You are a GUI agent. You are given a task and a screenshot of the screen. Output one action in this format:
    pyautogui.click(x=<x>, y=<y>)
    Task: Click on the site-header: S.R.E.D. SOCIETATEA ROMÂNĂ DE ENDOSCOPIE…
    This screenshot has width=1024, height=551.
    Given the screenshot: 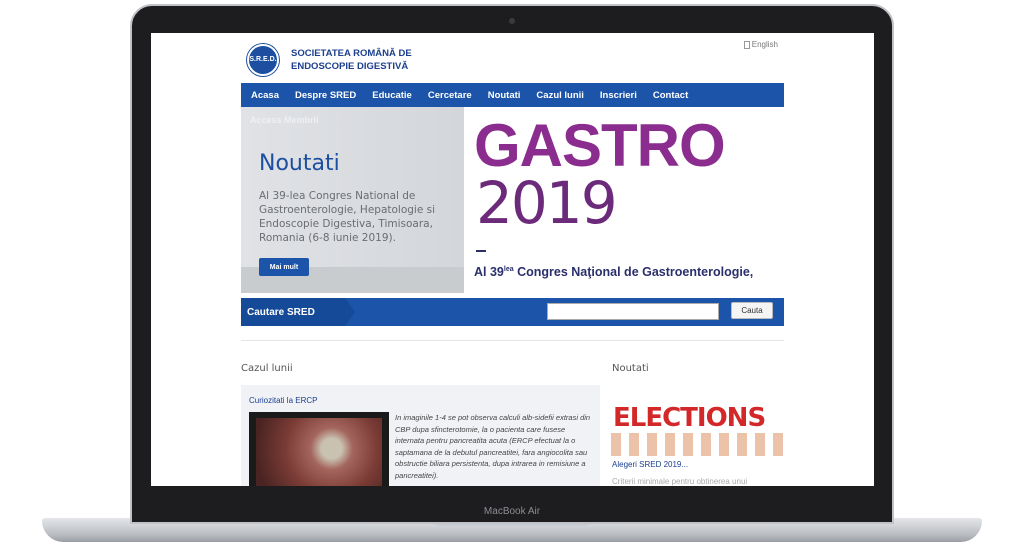 What is the action you would take?
    pyautogui.click(x=512, y=58)
    